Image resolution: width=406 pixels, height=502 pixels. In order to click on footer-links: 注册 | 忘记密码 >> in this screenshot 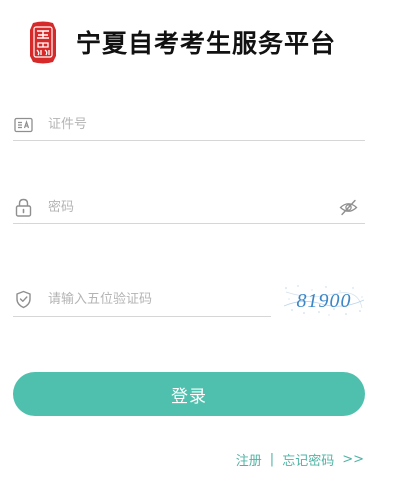, I will do `click(300, 459)`.